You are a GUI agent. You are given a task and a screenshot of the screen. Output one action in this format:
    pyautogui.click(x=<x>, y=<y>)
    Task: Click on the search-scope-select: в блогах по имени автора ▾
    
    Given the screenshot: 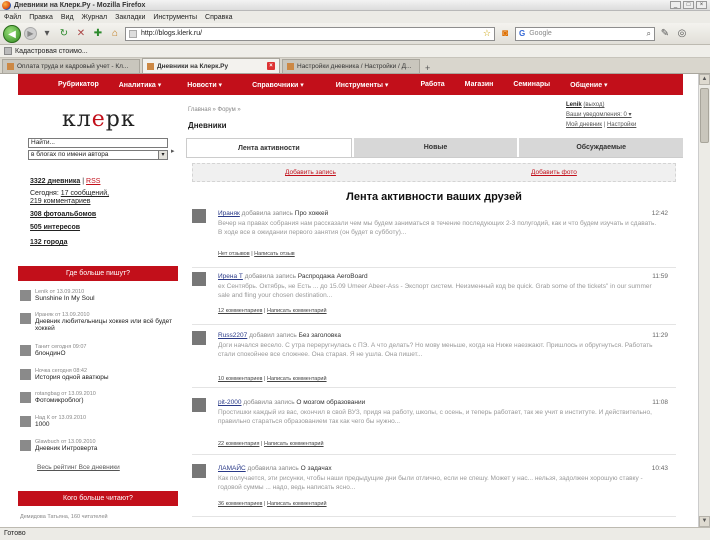 What is the action you would take?
    pyautogui.click(x=98, y=155)
    